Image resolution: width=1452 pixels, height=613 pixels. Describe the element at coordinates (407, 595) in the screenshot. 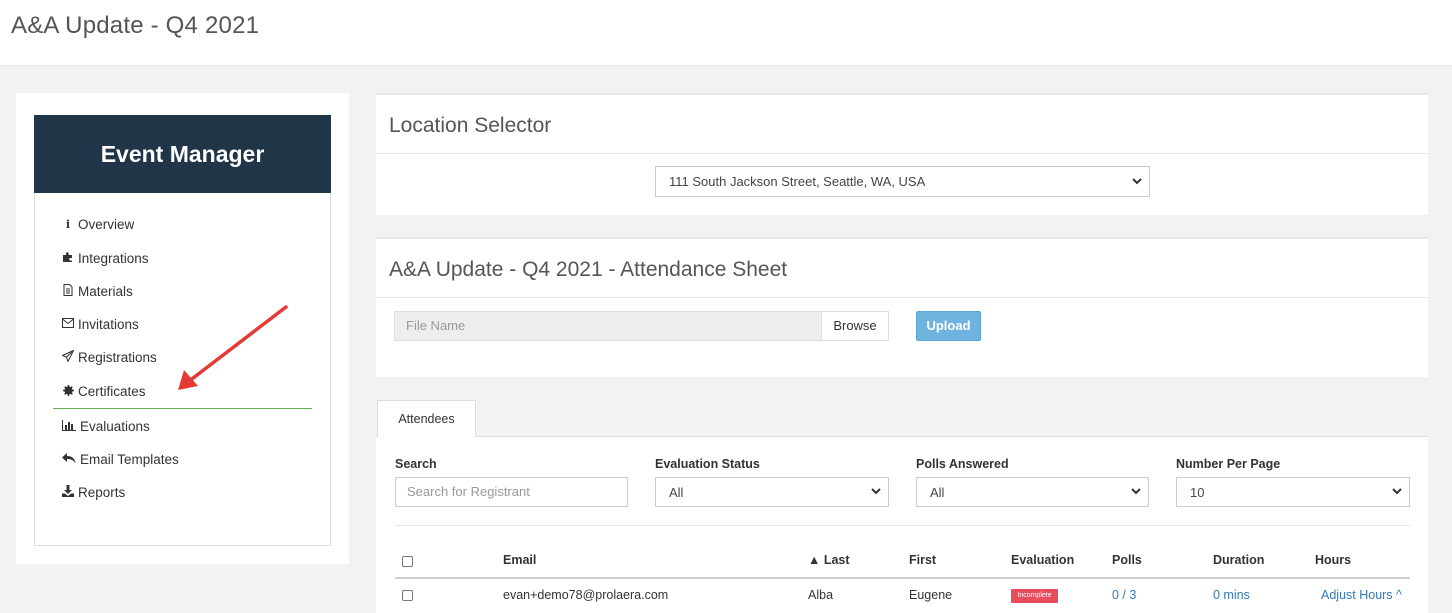

I see `row-checkbox` at that location.